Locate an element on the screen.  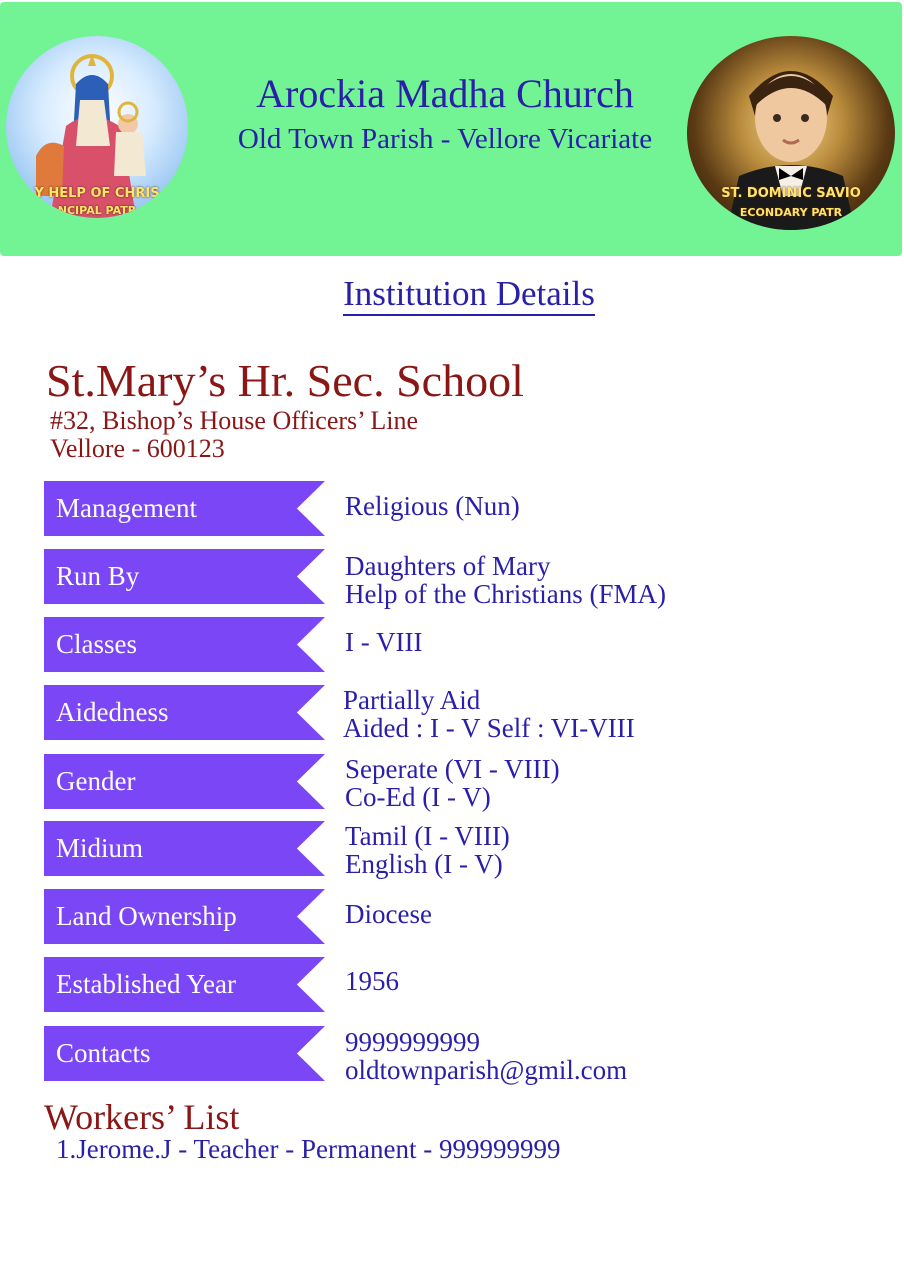
school-address-line1: #32, Bishop’s House Officers’ Line is located at coordinates (234, 420).